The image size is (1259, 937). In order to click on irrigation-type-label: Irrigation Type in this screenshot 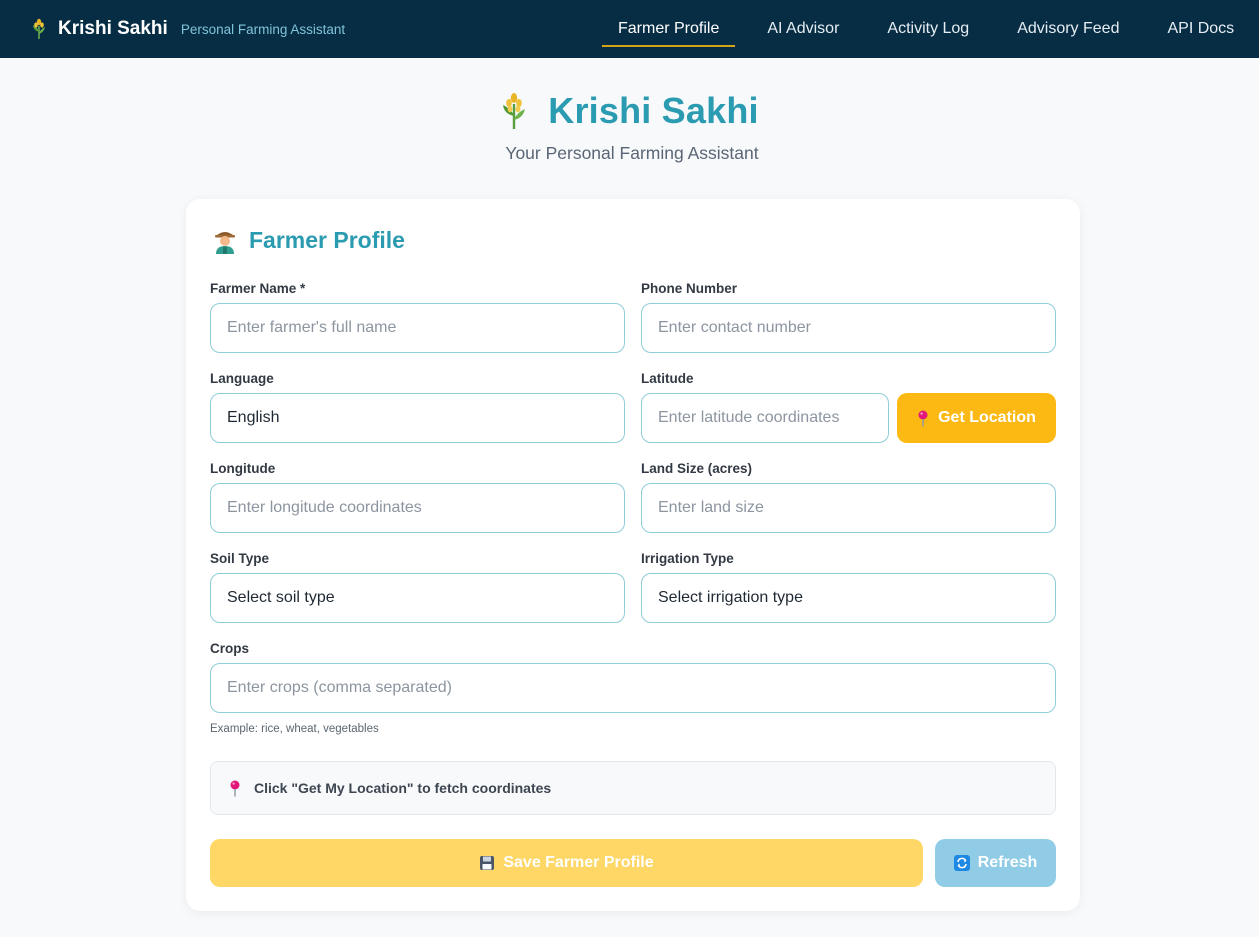, I will do `click(687, 558)`.